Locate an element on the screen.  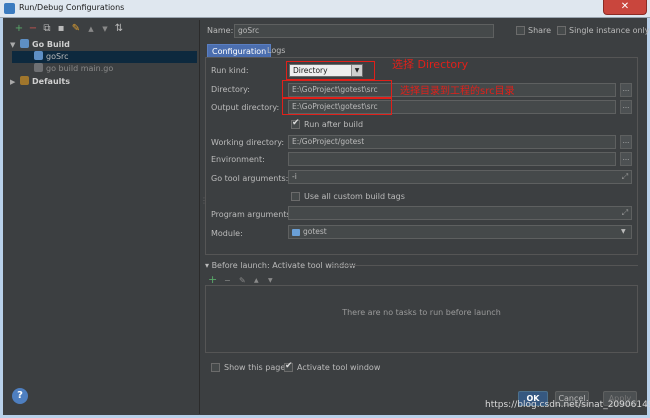
directory-label: Directory: is located at coordinates (230, 89).